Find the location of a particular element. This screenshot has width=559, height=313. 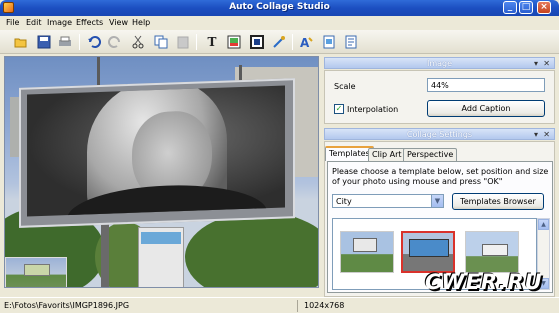

sign-panel is located at coordinates (161, 238).